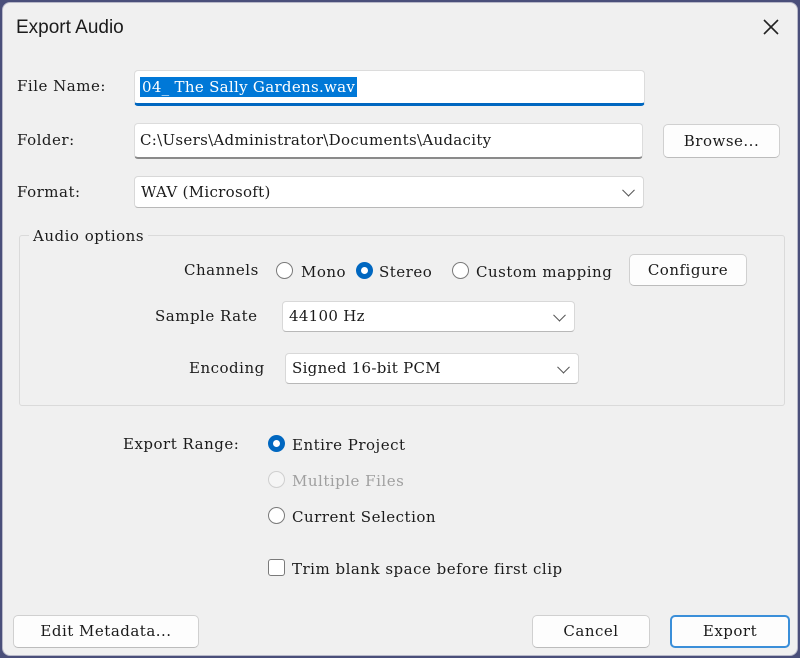 The height and width of the screenshot is (658, 800). Describe the element at coordinates (591, 631) in the screenshot. I see `cancel-button: Cancel` at that location.